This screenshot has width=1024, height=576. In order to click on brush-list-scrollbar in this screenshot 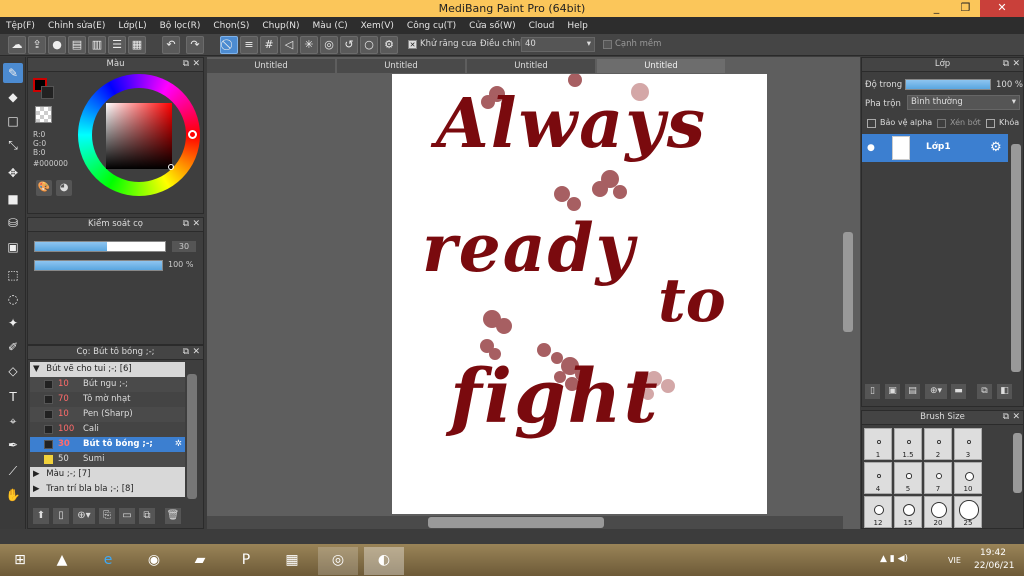, I will do `click(192, 436)`.